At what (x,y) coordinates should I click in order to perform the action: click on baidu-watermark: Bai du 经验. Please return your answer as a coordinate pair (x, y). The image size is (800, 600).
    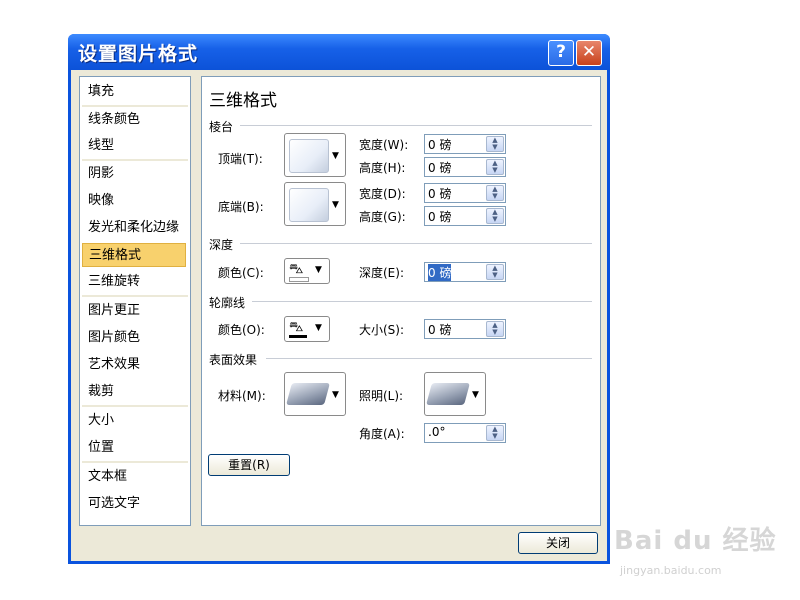
    Looking at the image, I should click on (695, 541).